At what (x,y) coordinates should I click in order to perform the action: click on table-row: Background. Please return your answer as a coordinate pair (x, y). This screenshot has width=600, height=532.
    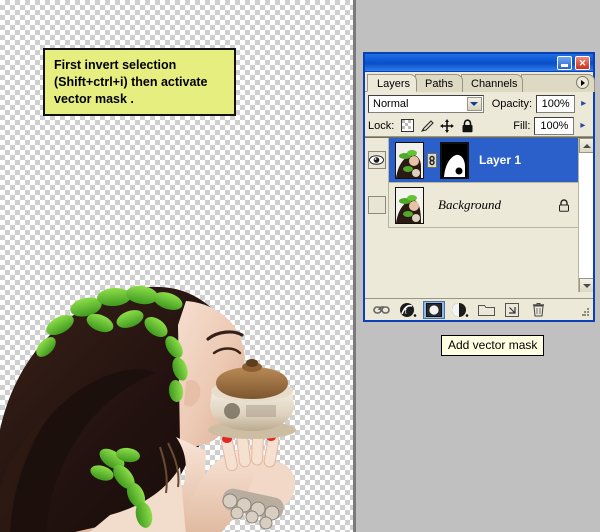
    Looking at the image, I should click on (479, 205).